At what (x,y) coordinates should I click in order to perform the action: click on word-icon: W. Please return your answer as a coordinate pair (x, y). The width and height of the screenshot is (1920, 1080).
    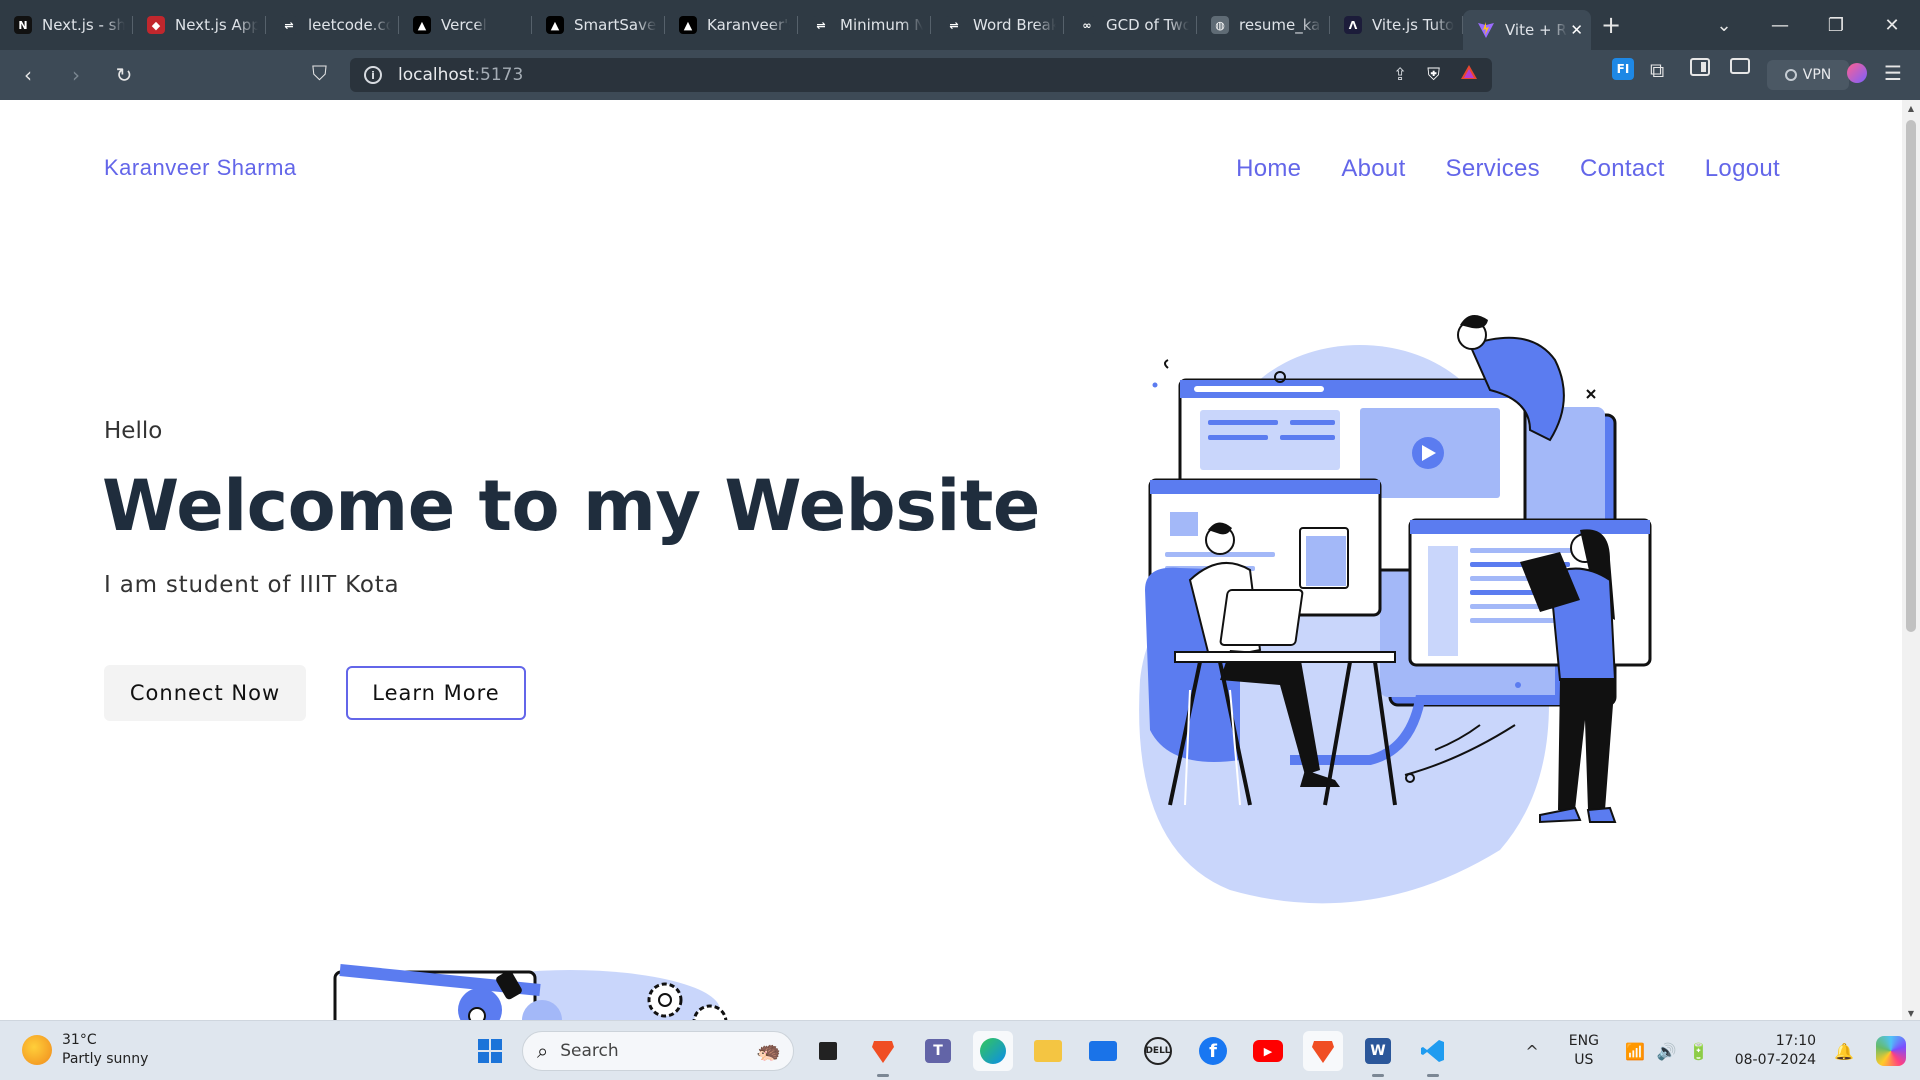
    Looking at the image, I should click on (1378, 1054).